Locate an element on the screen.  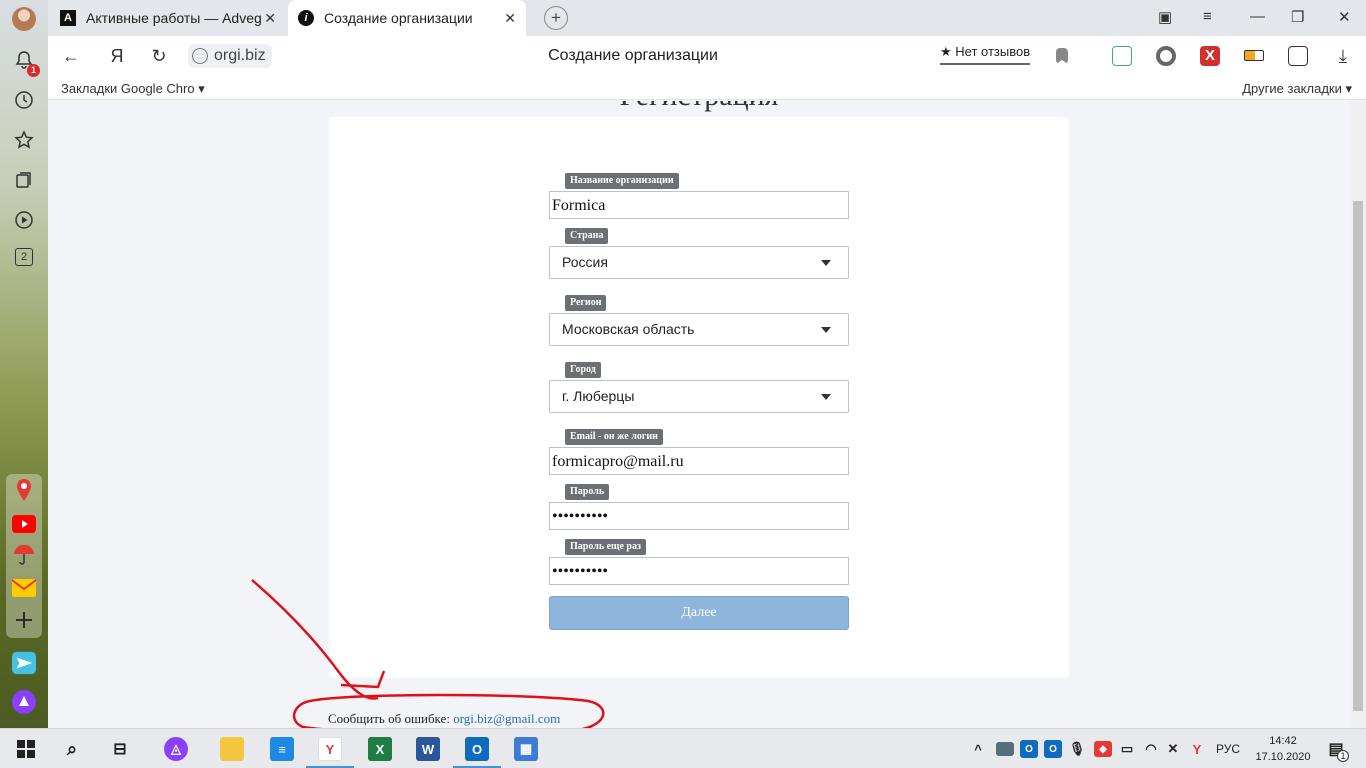
region-select: Московская область is located at coordinates (699, 329).